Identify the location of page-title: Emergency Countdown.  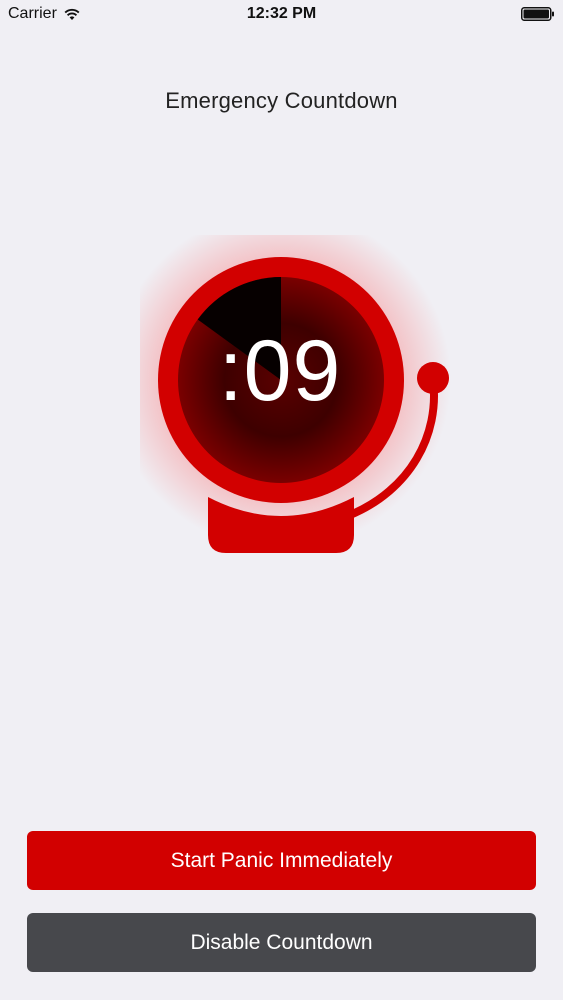
(281, 100).